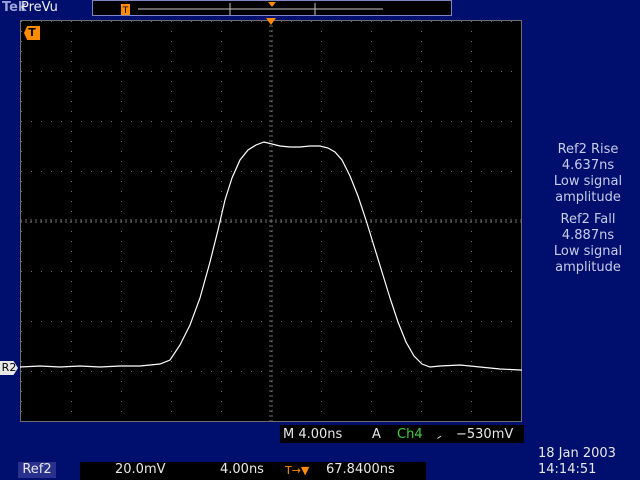 Image resolution: width=640 pixels, height=480 pixels. I want to click on record-view-bar: T, so click(272, 8).